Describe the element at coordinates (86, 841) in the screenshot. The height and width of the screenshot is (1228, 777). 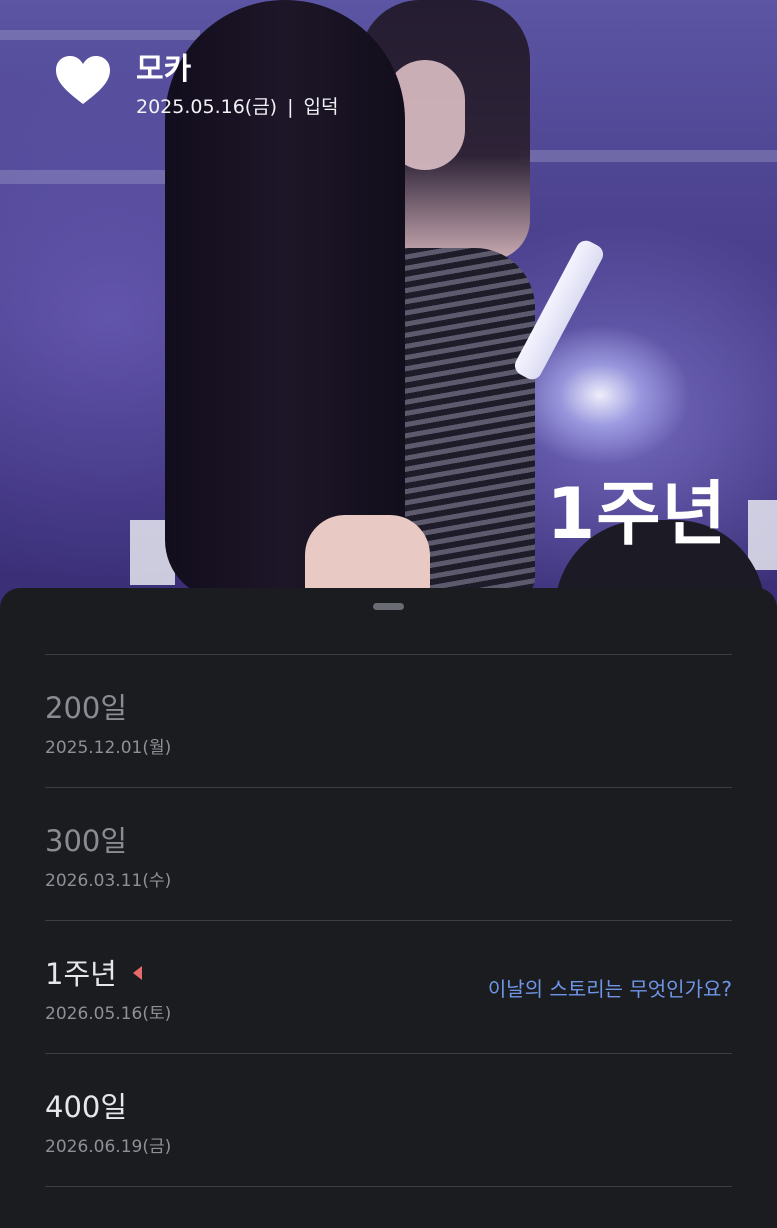
I see `milestone-label: 300일` at that location.